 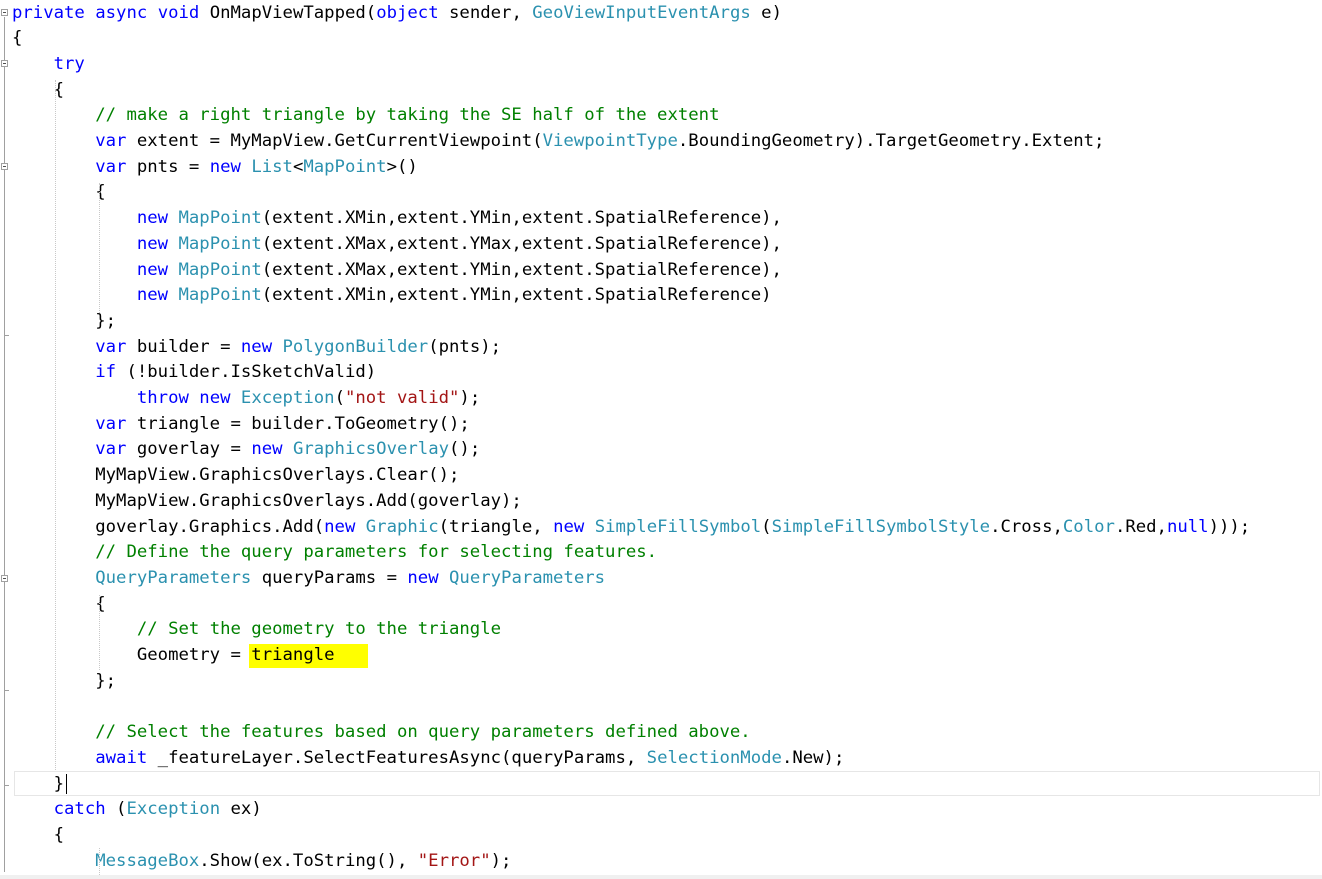 I want to click on horizontal-scrollbar-track, so click(x=661, y=877).